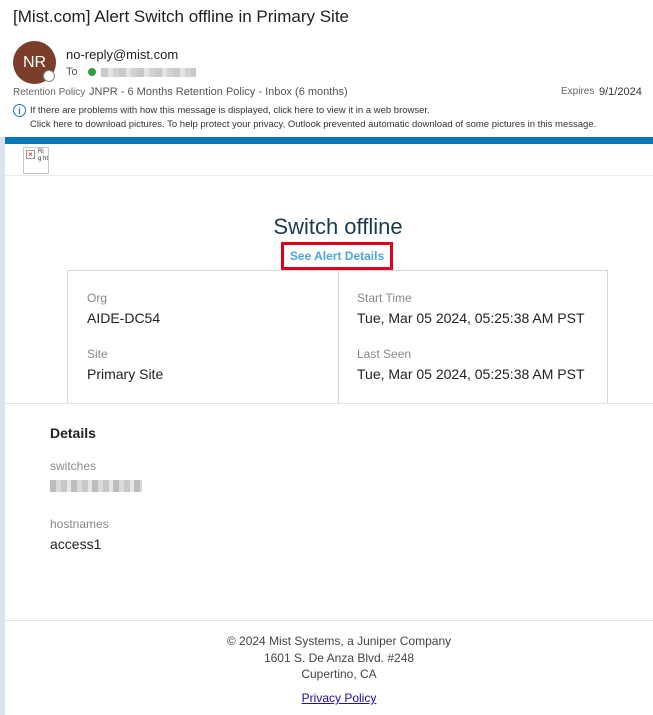  What do you see at coordinates (148, 72) in the screenshot?
I see `recipient-redacted` at bounding box center [148, 72].